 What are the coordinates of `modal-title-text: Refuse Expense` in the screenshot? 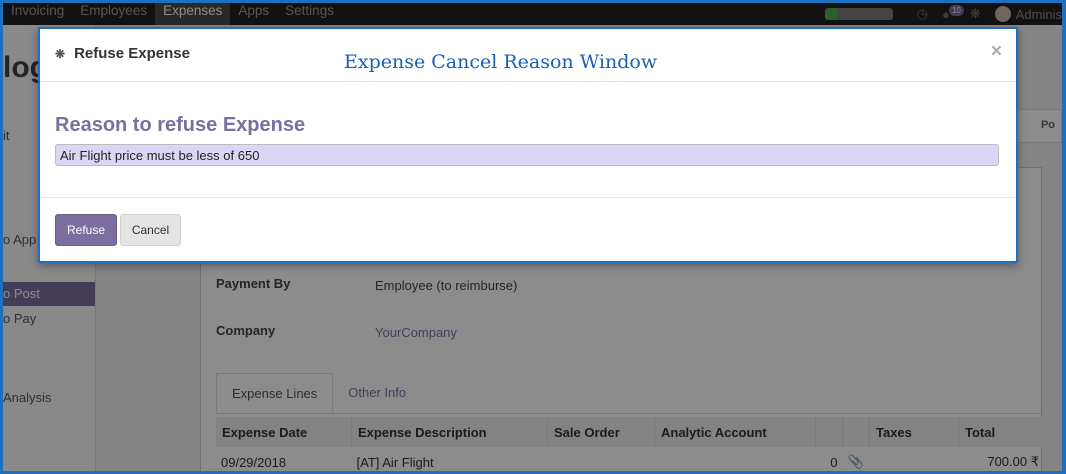 It's located at (132, 53).